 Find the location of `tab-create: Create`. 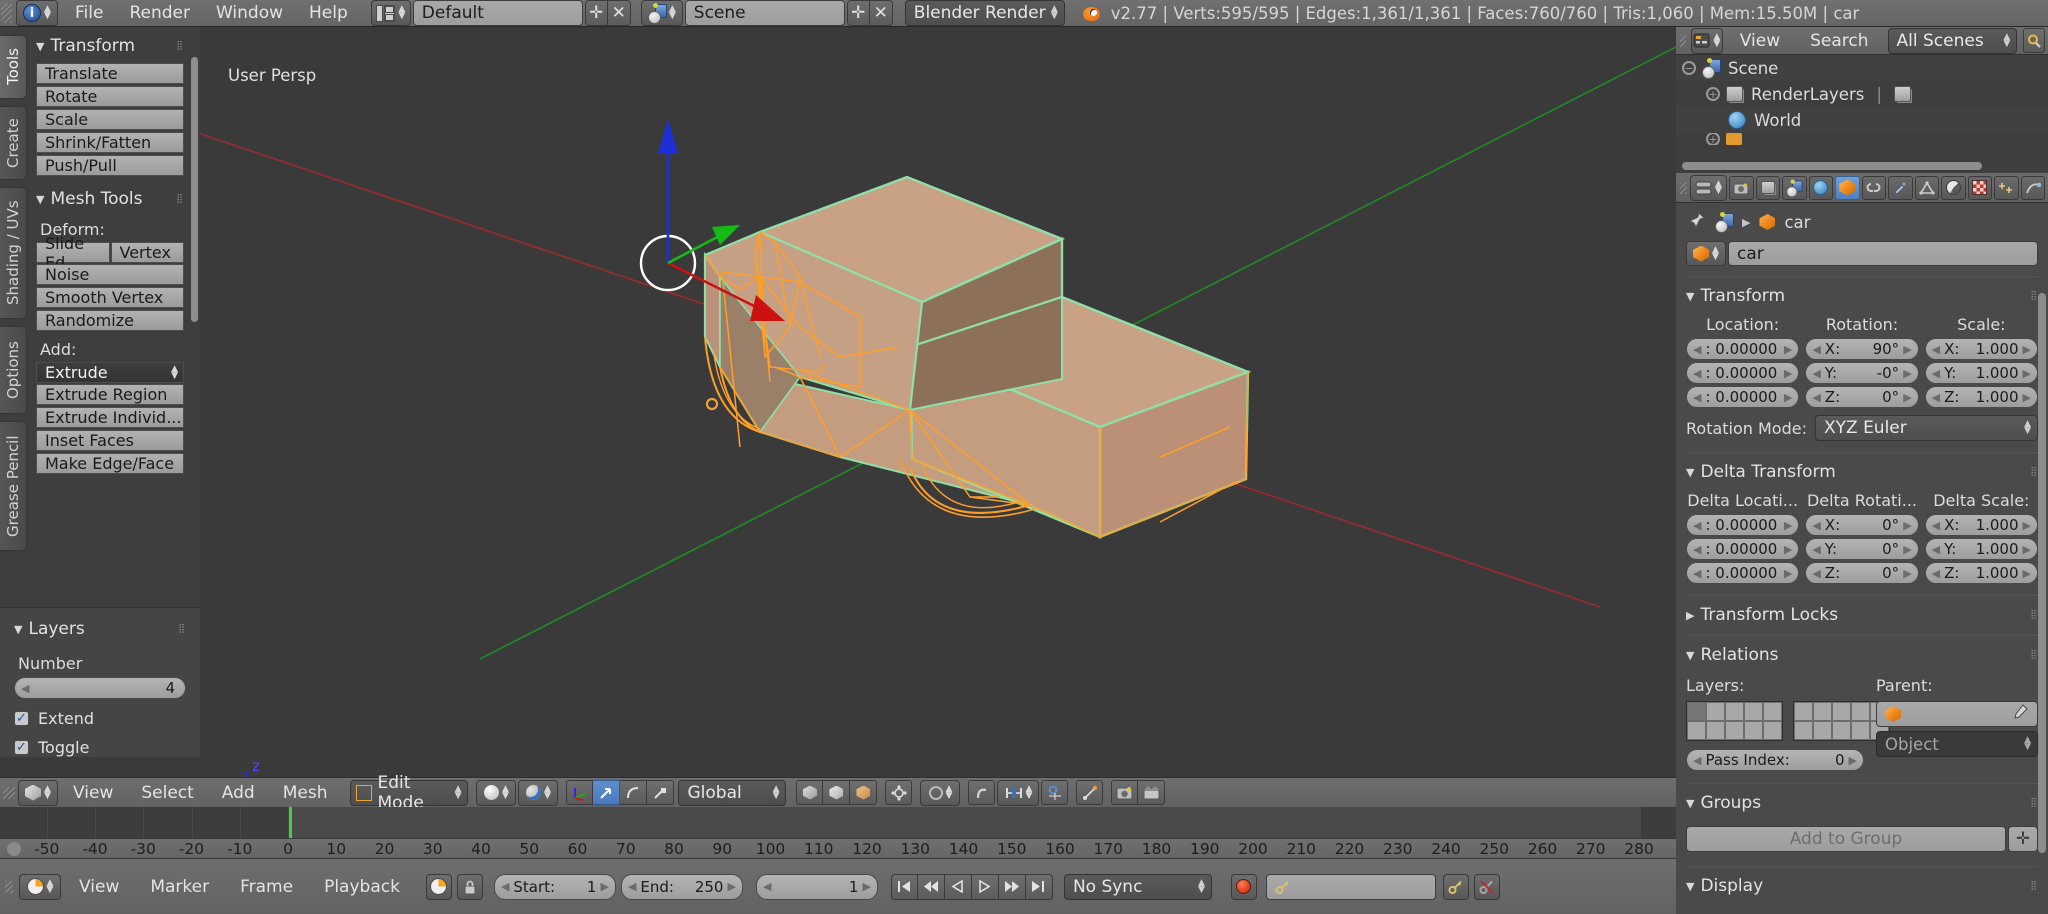

tab-create: Create is located at coordinates (13, 143).